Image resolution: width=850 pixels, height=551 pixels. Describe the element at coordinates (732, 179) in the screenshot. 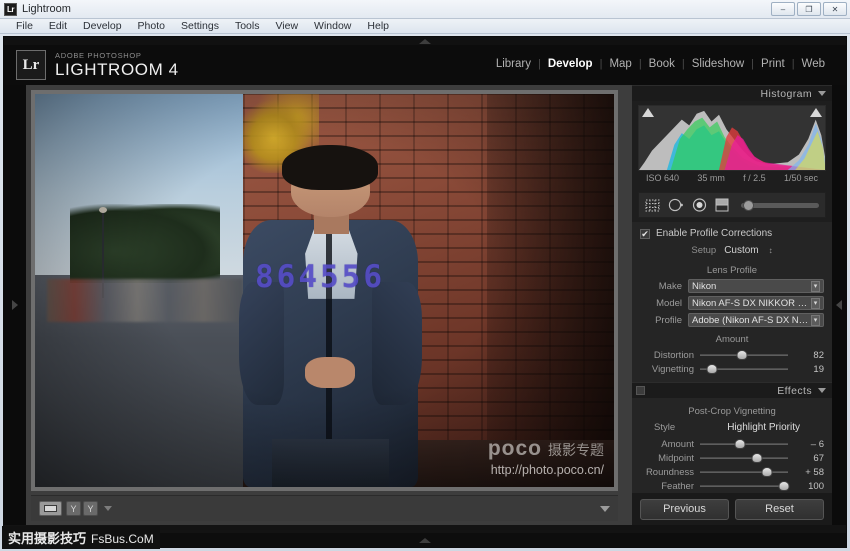

I see `exif-metadata-row: ISO 640 35 mm f / 2.5 1/50 sec` at that location.